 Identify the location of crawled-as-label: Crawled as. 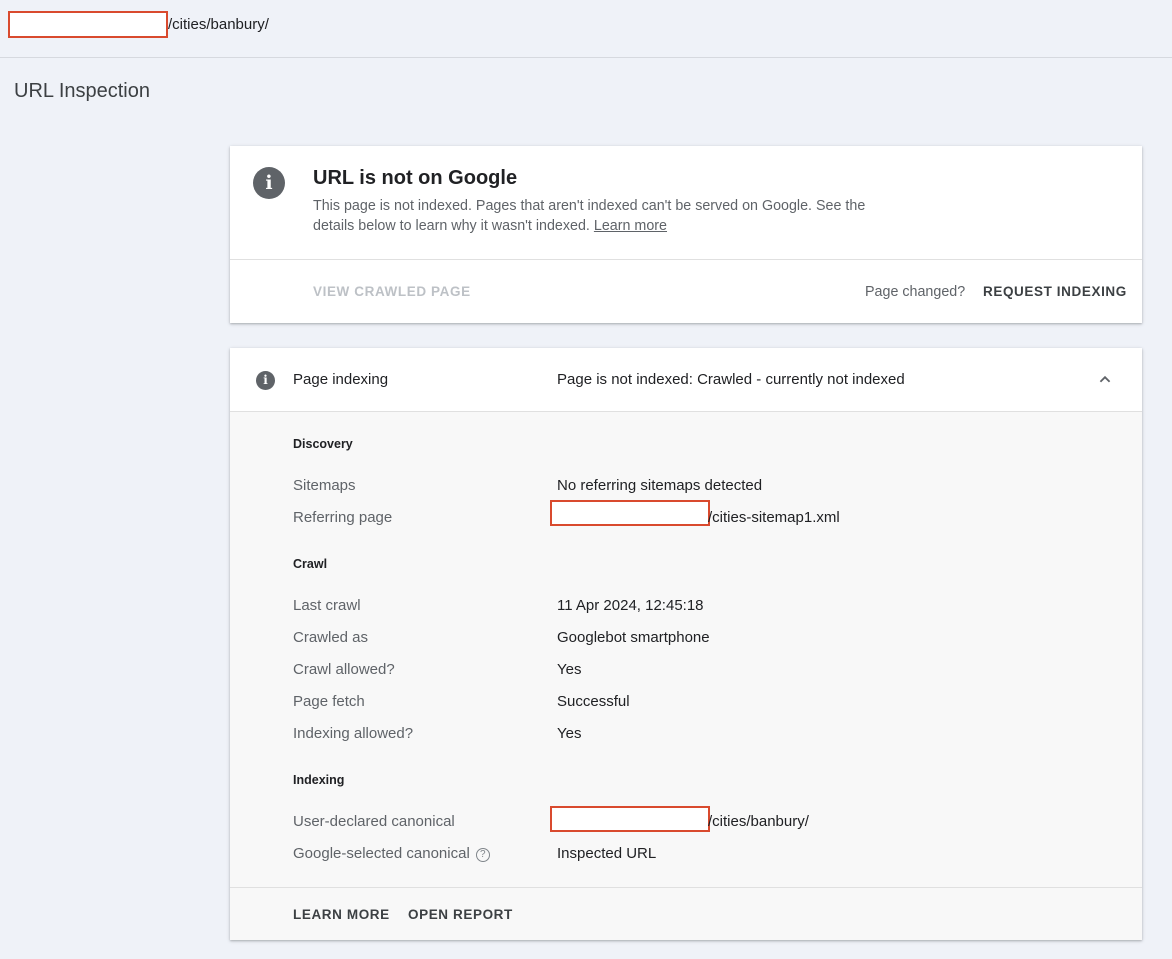
(331, 637).